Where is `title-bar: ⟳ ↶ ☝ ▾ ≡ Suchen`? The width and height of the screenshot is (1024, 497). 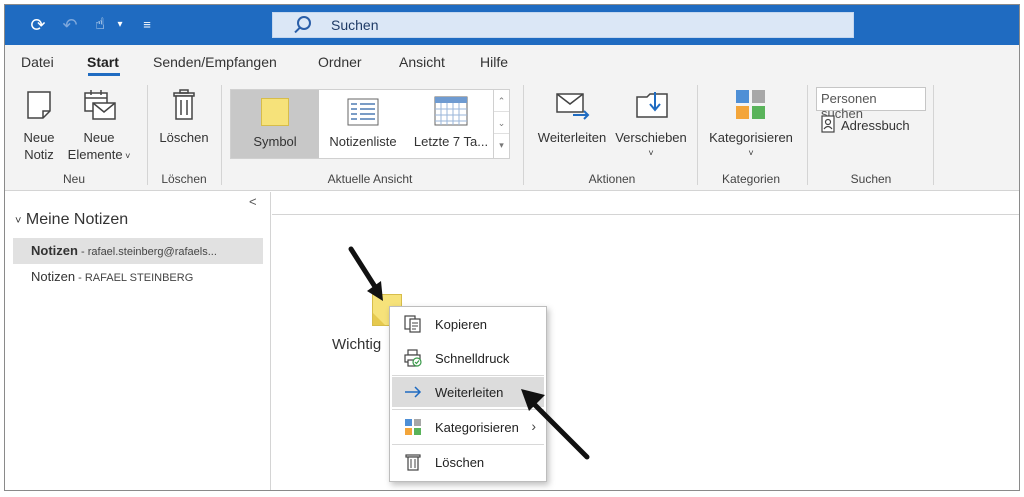 title-bar: ⟳ ↶ ☝ ▾ ≡ Suchen is located at coordinates (512, 25).